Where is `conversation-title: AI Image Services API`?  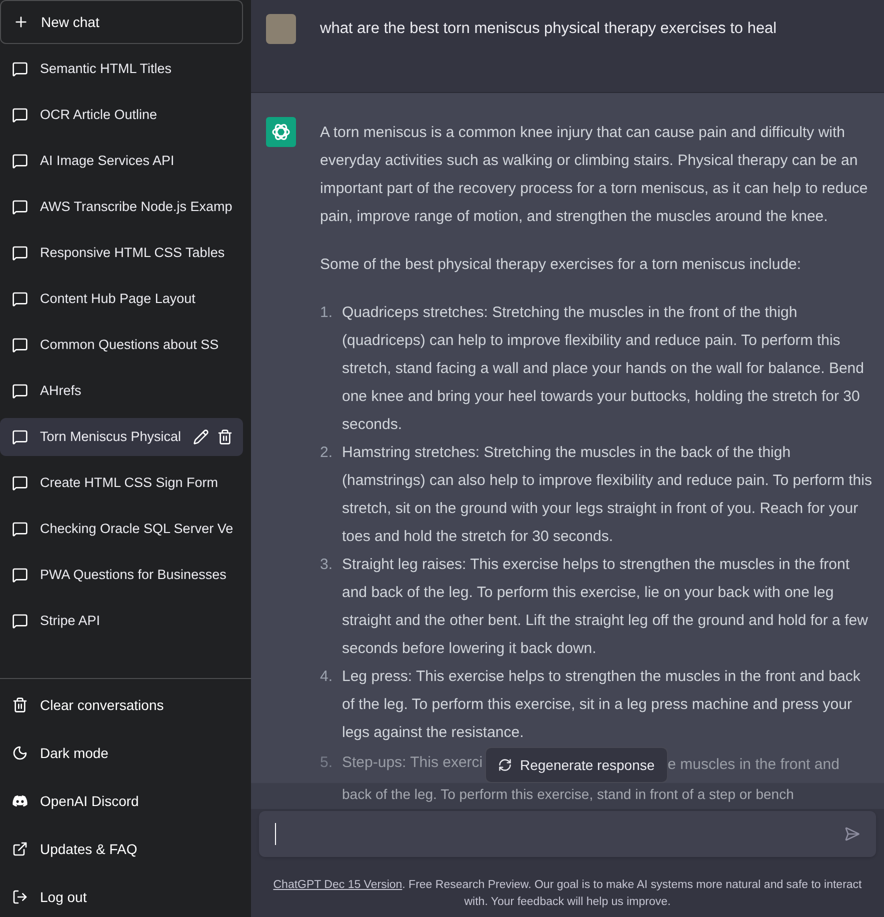 conversation-title: AI Image Services API is located at coordinates (107, 161).